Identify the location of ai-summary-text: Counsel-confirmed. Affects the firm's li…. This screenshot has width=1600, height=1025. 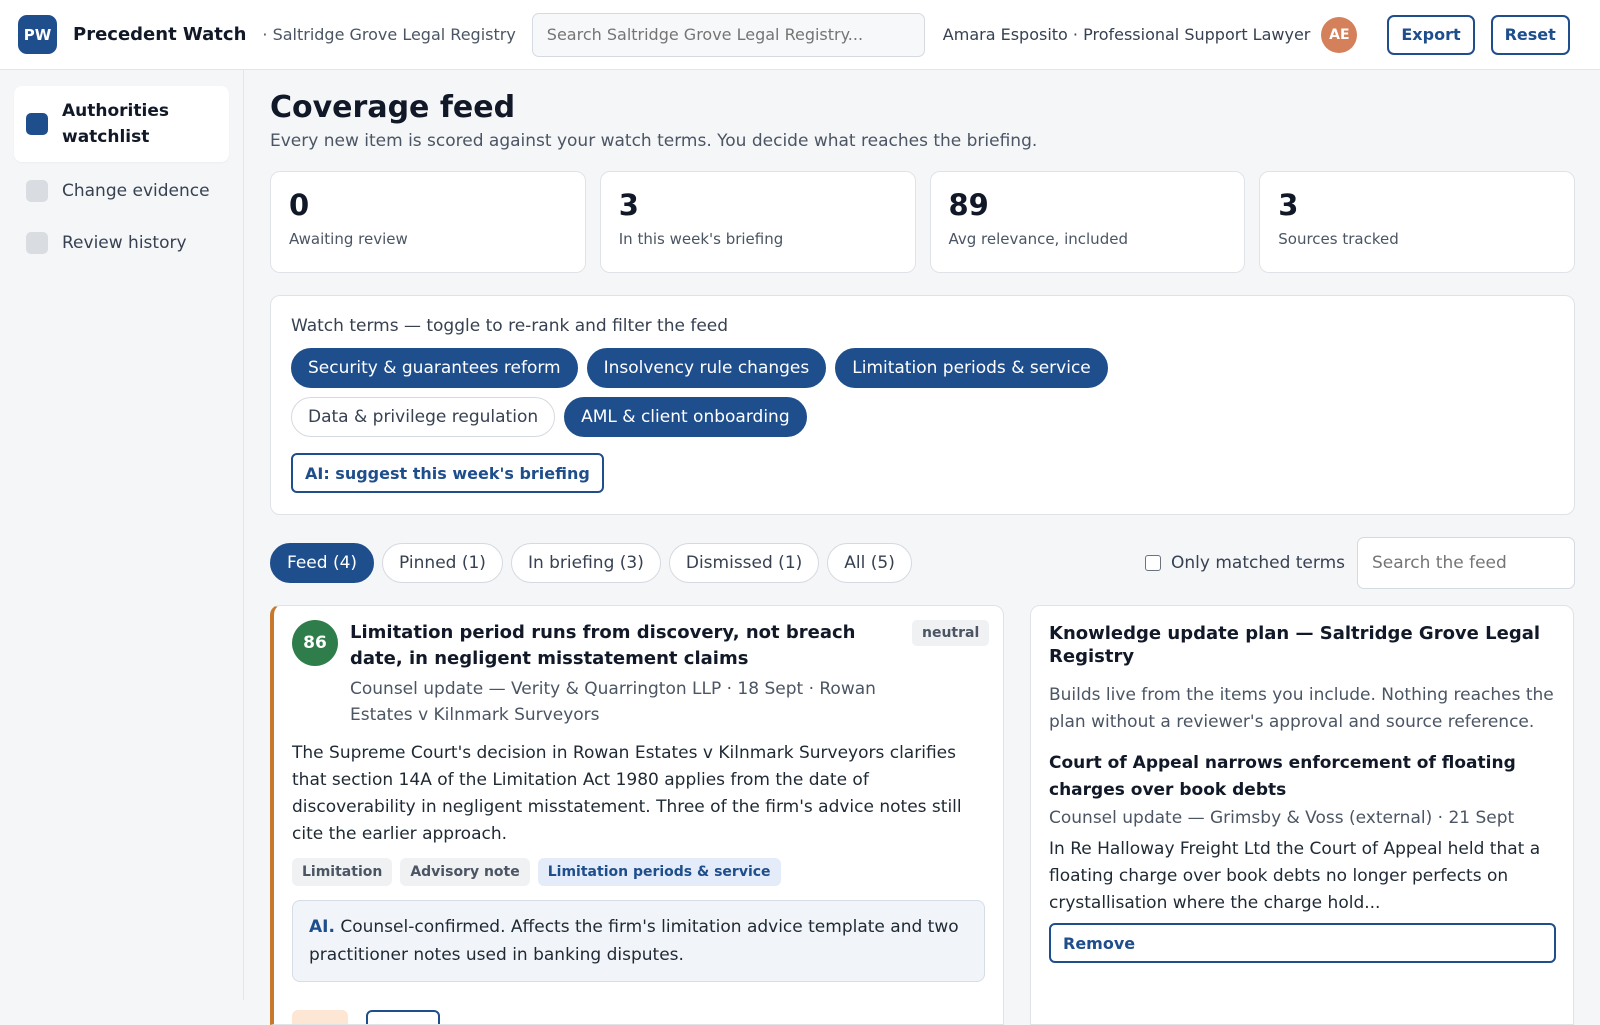
(634, 941).